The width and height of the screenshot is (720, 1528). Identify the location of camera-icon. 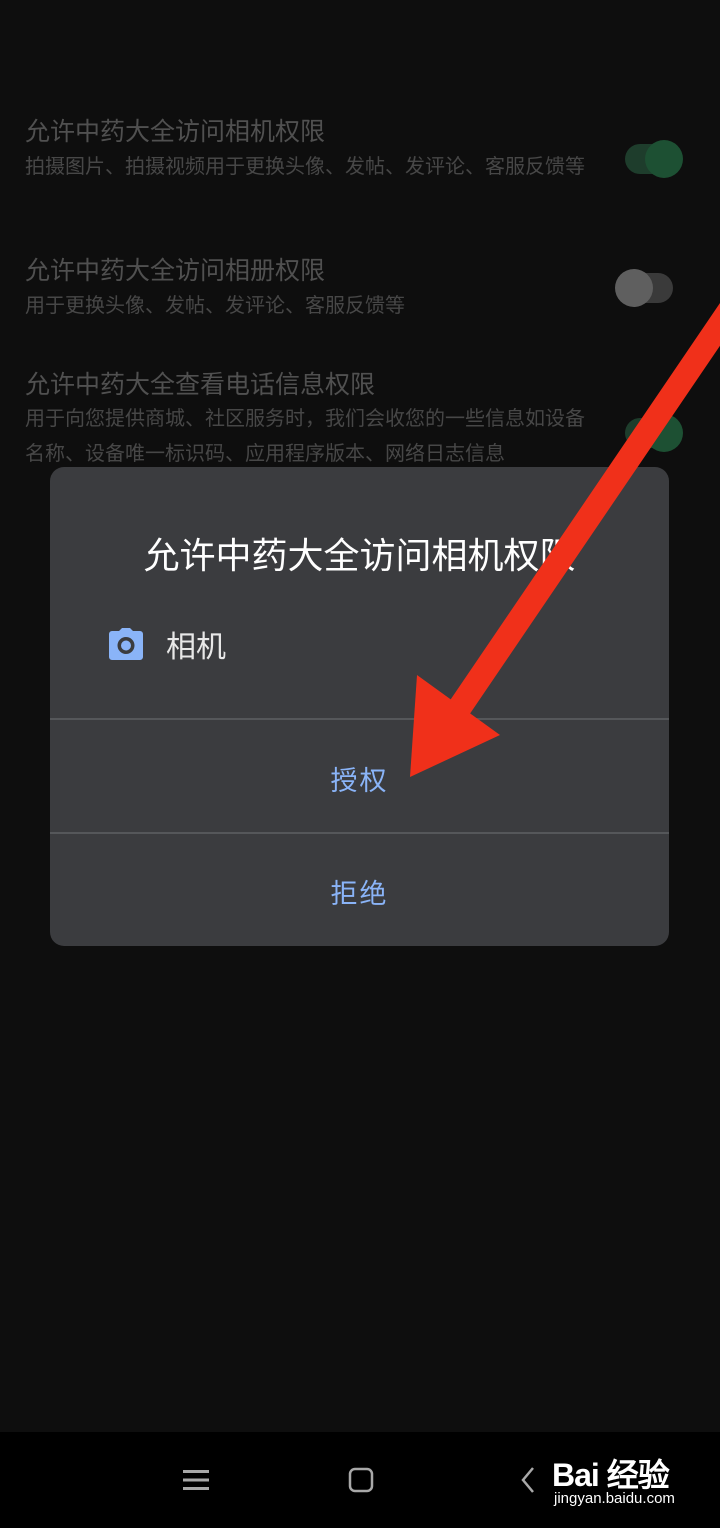
(126, 644).